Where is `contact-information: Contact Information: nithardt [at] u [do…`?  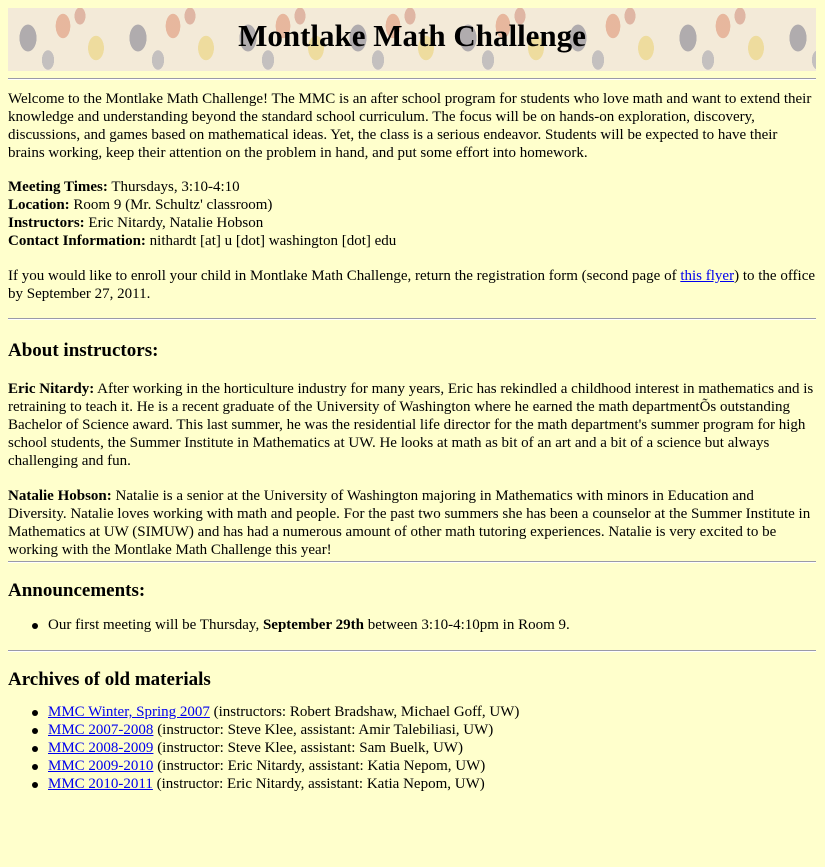
contact-information: Contact Information: nithardt [at] u [do… is located at coordinates (412, 241).